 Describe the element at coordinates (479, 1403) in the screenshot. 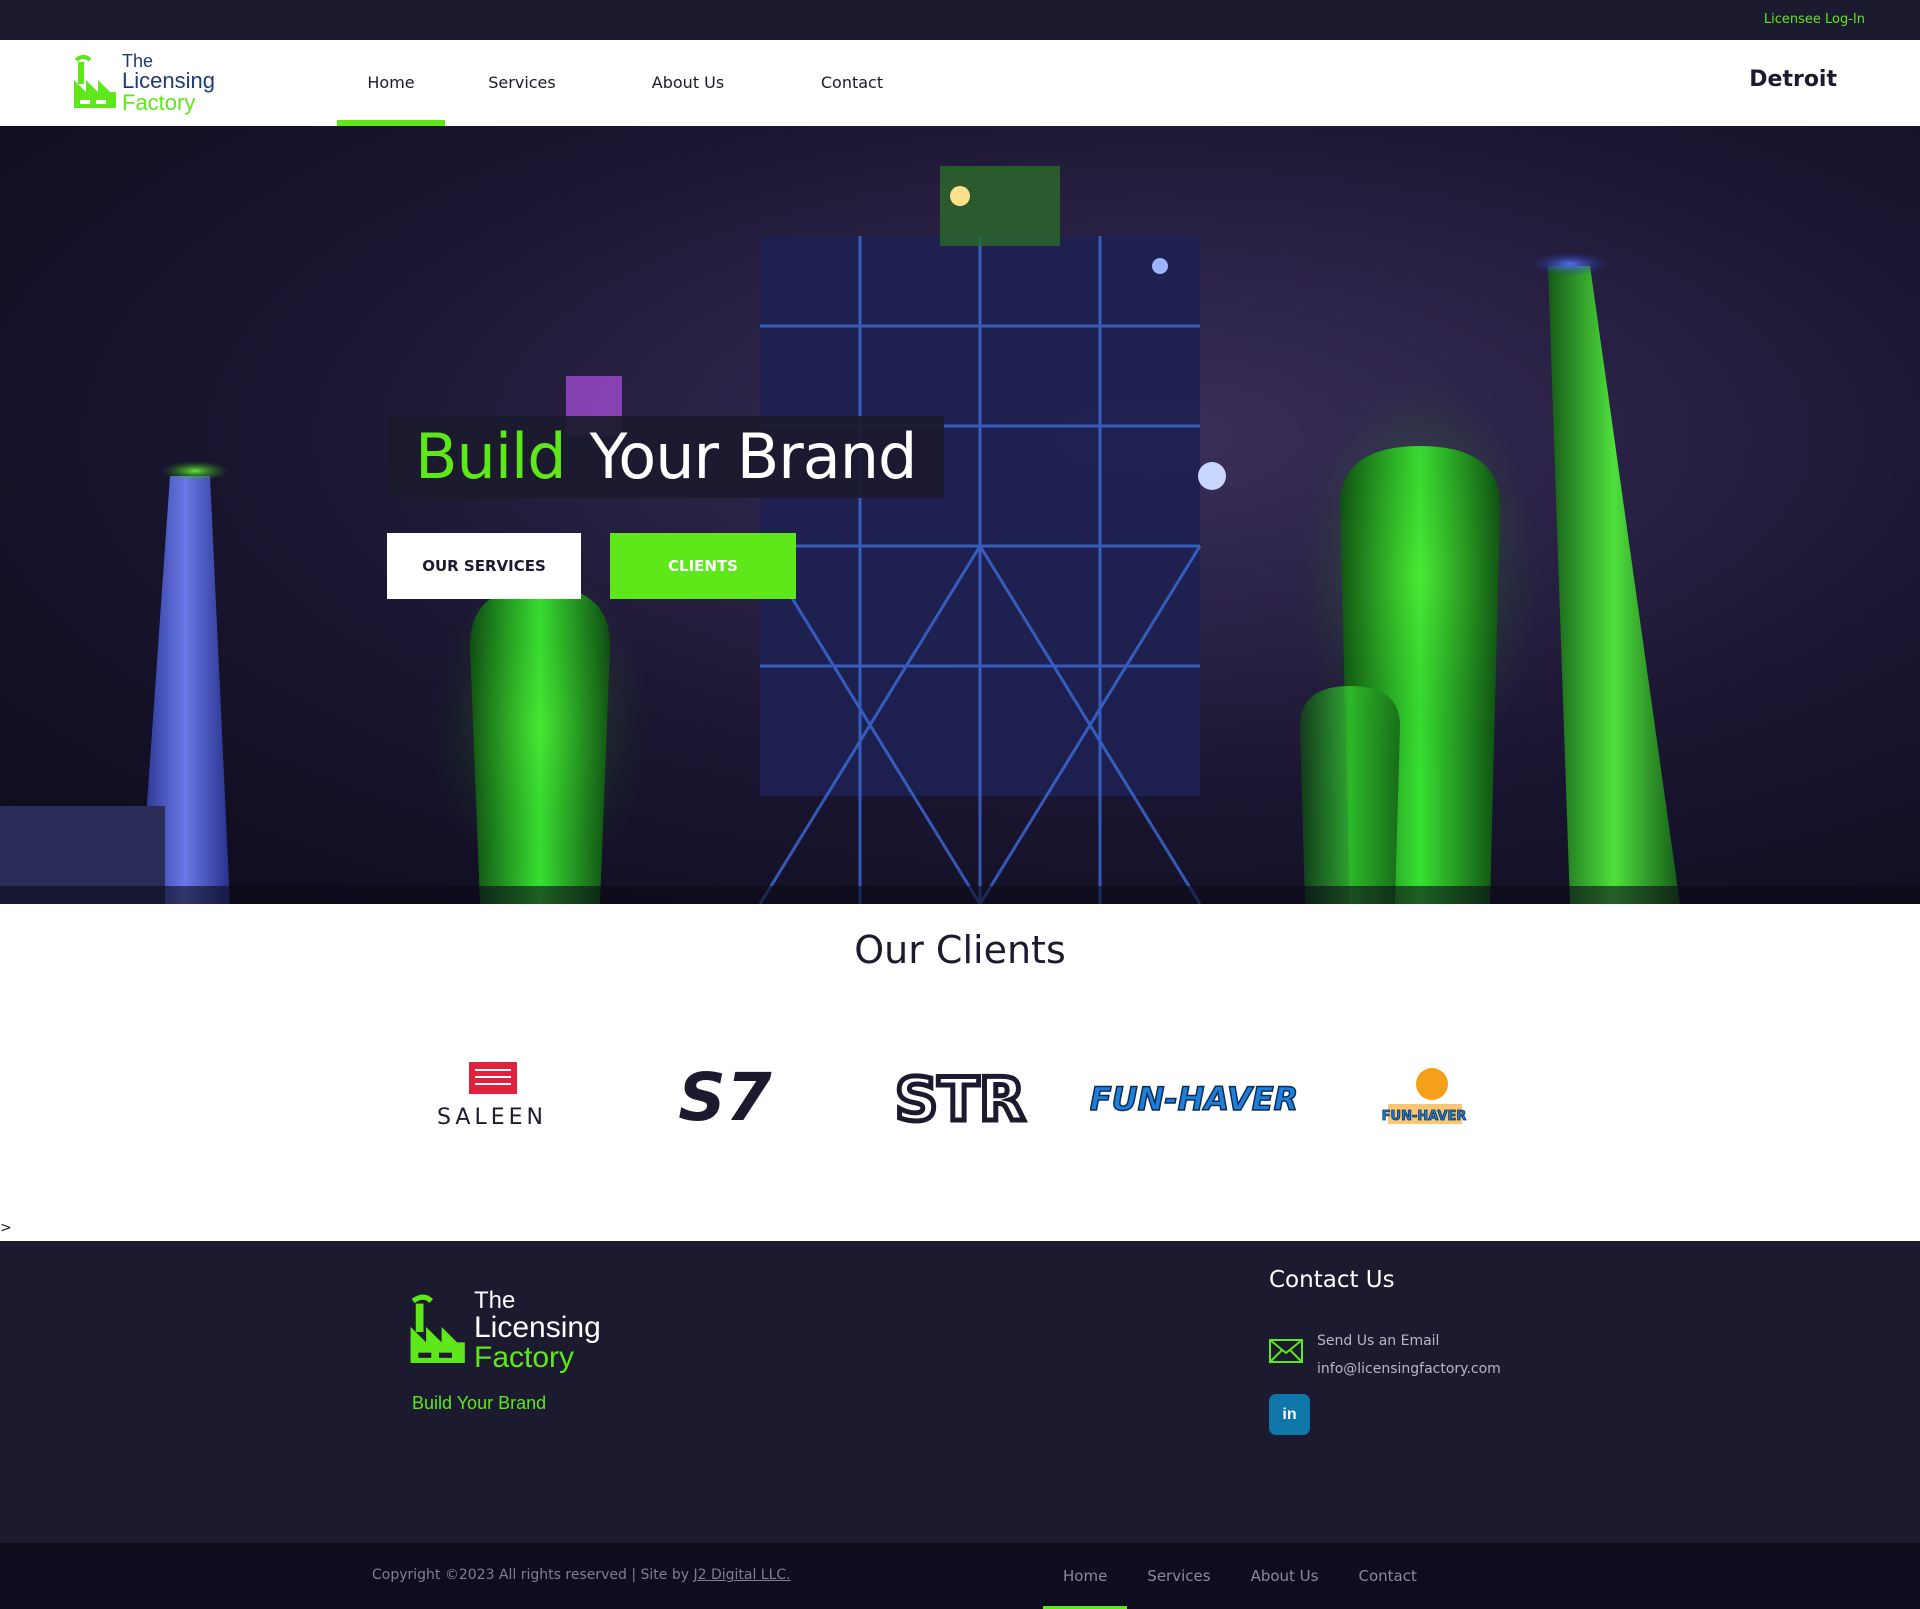

I see `footer-tagline: Build Your Brand` at that location.